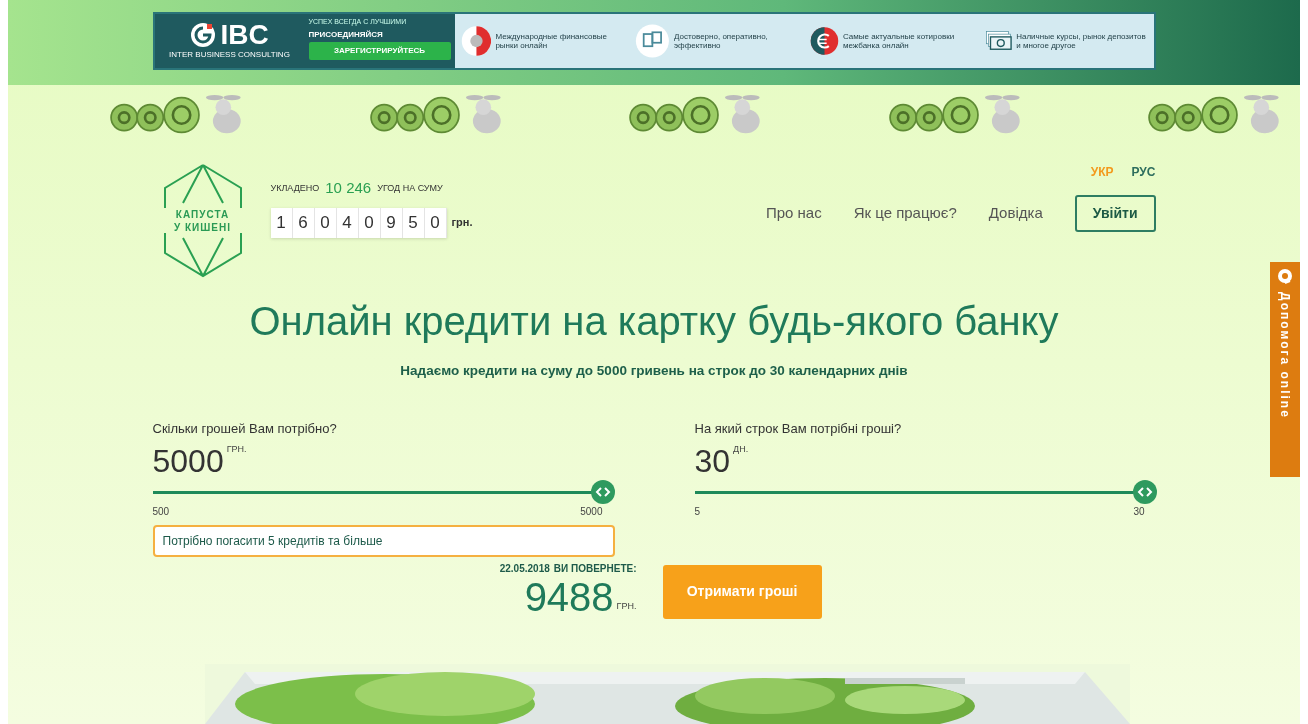 This screenshot has height=724, width=1308. Describe the element at coordinates (1285, 276) in the screenshot. I see `chat-icon` at that location.